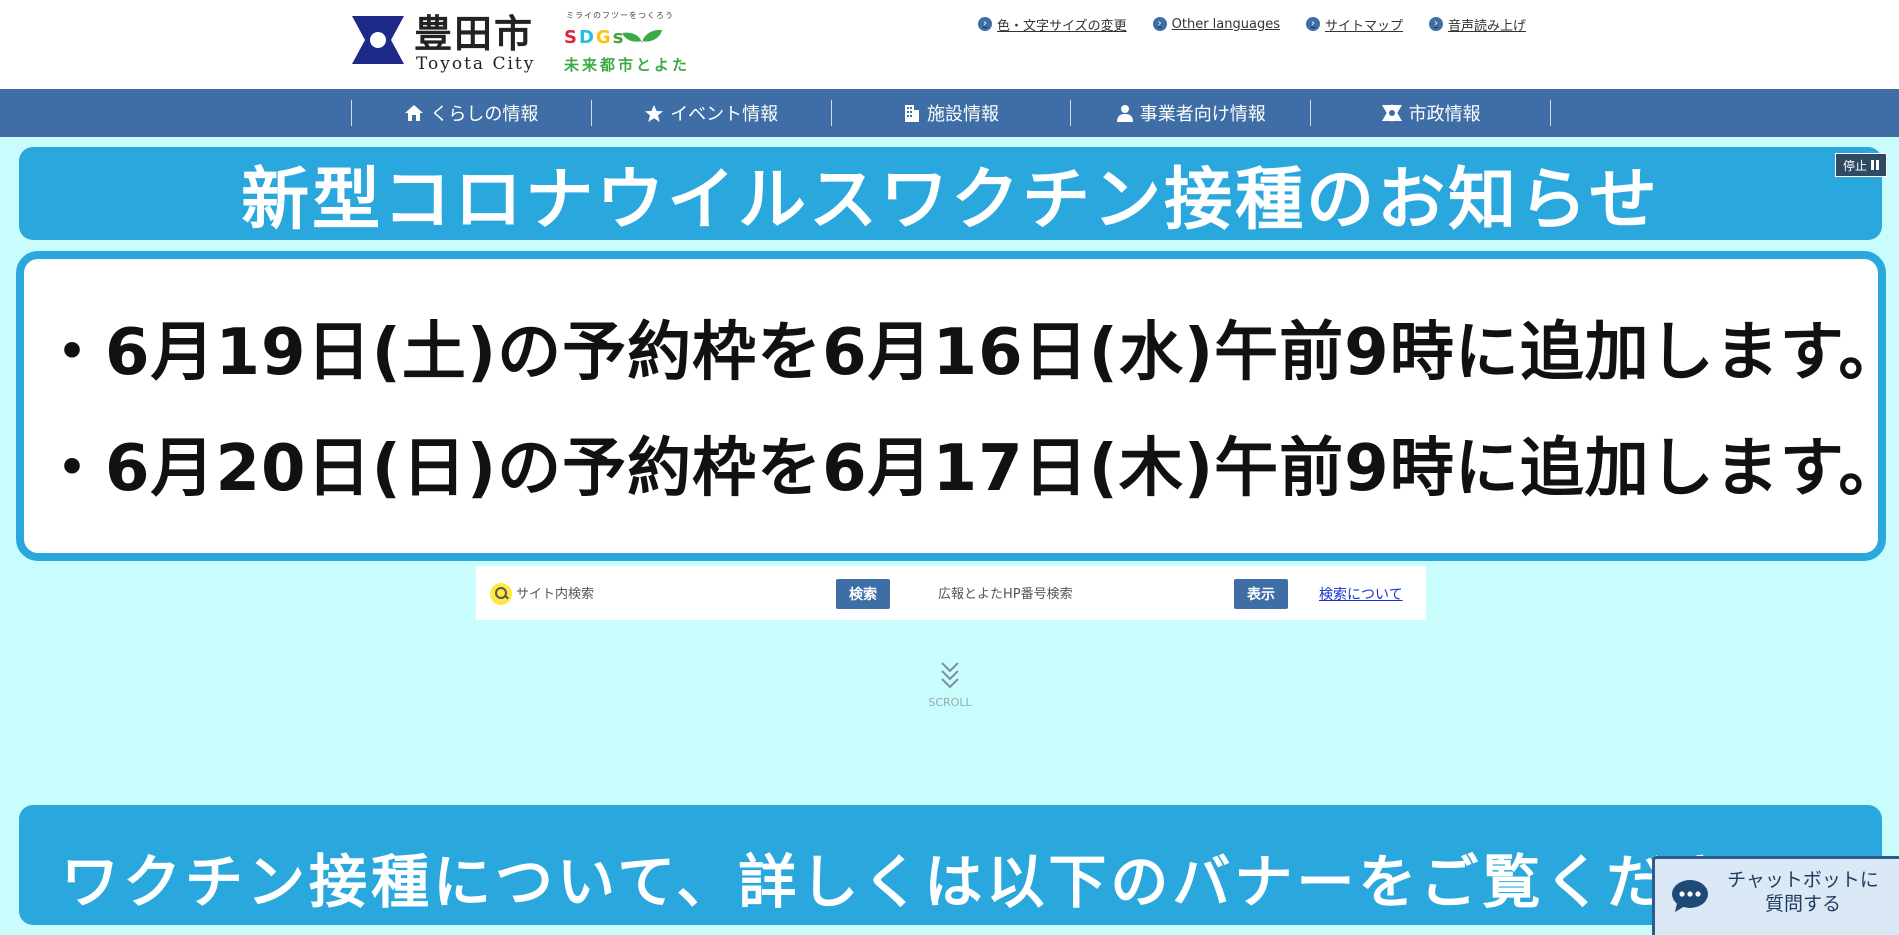  I want to click on double-chevron-down-icon, so click(950, 675).